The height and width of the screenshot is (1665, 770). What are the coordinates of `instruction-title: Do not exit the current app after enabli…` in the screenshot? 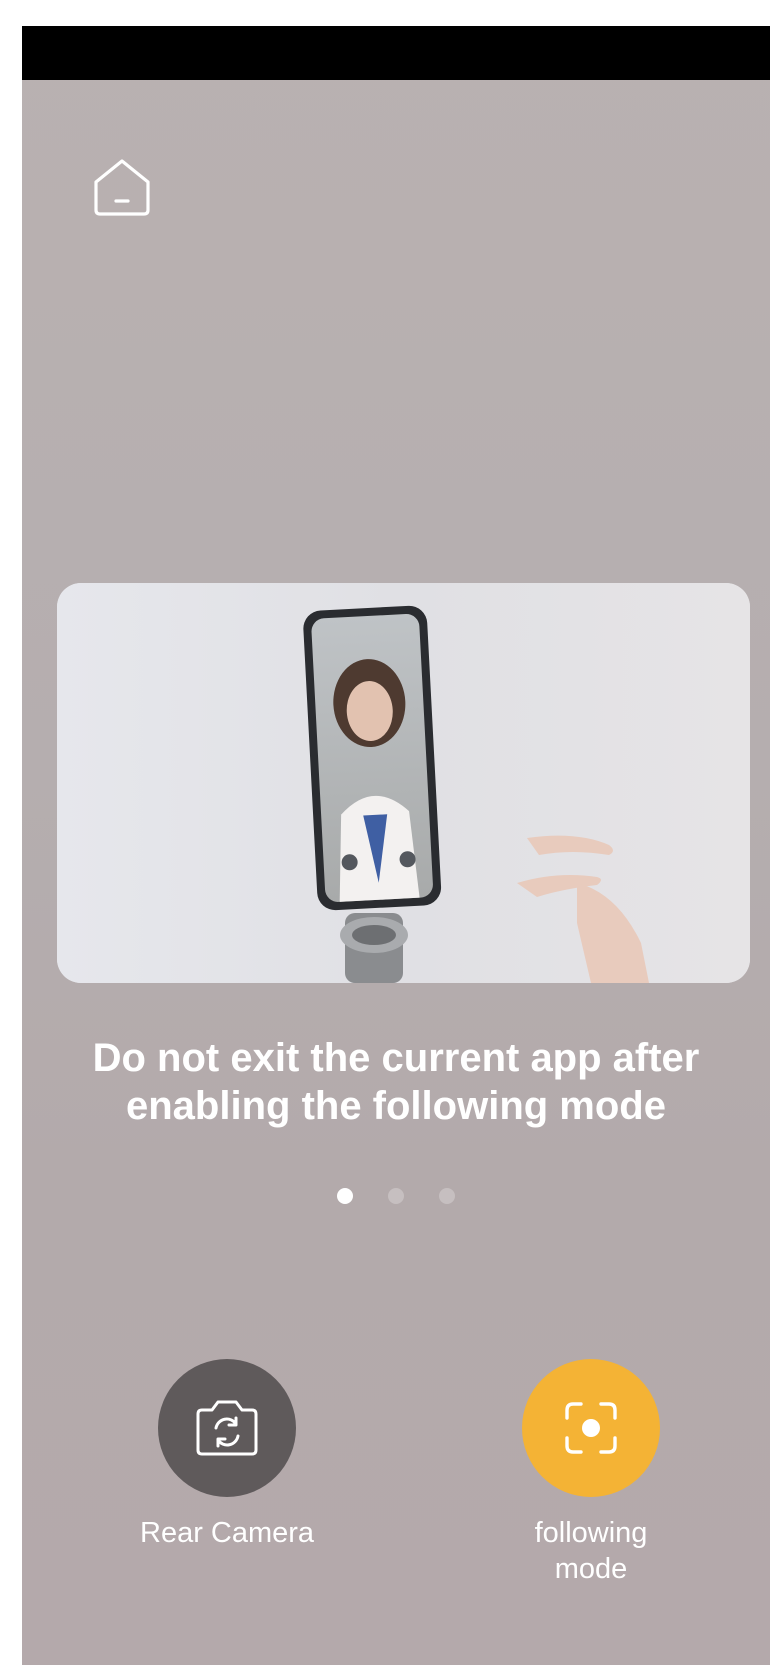 It's located at (396, 1082).